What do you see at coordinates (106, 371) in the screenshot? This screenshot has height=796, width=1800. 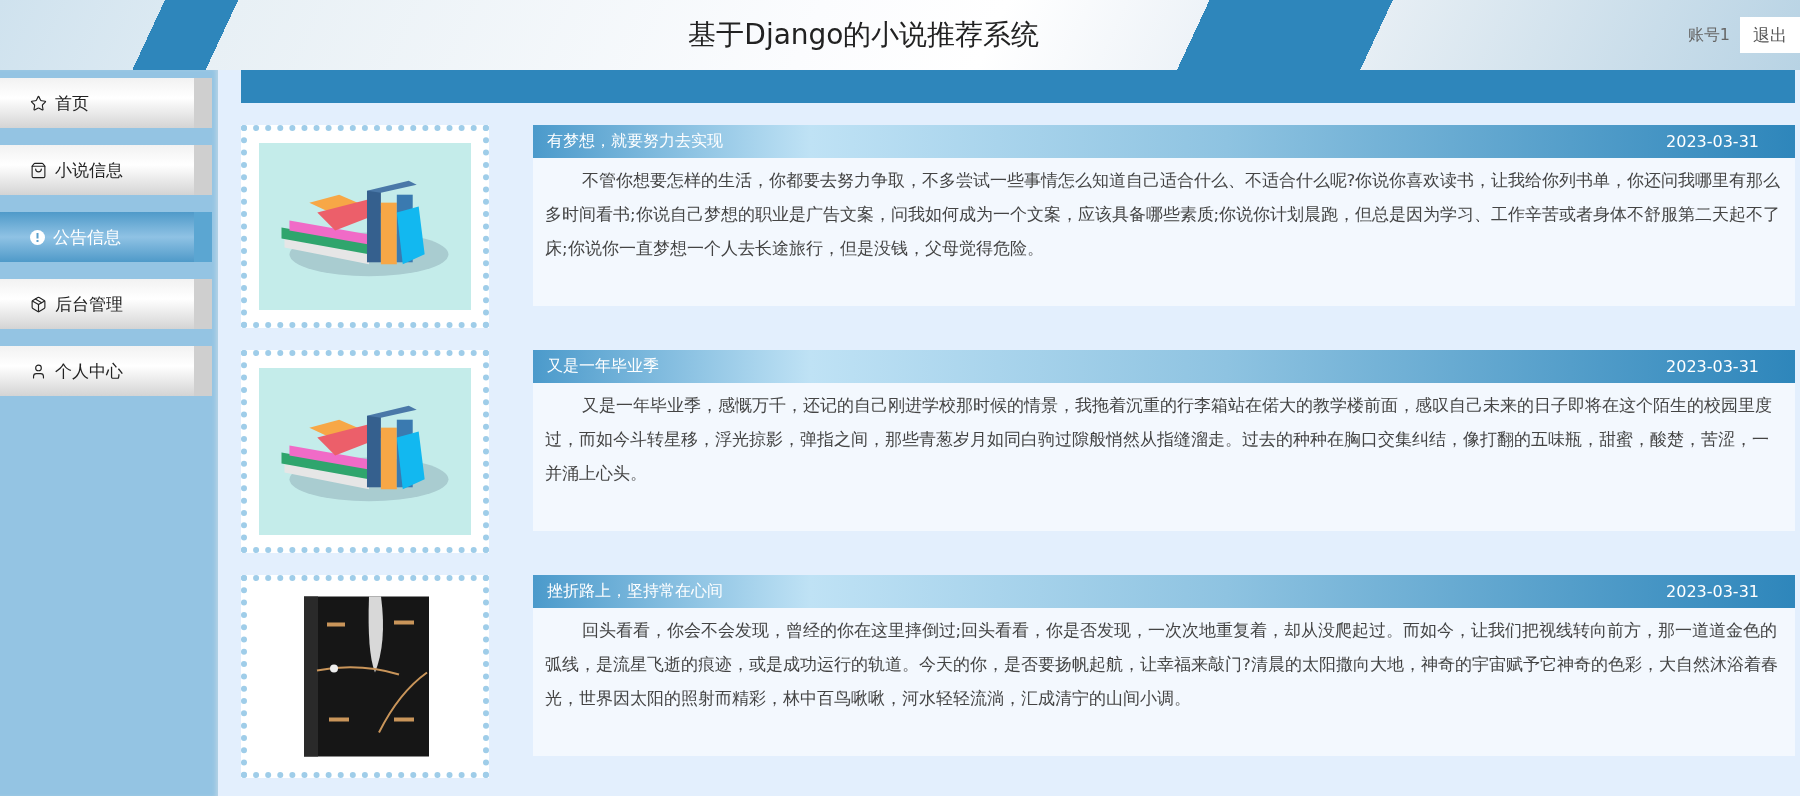 I see `sidebar-item: 个人中心` at bounding box center [106, 371].